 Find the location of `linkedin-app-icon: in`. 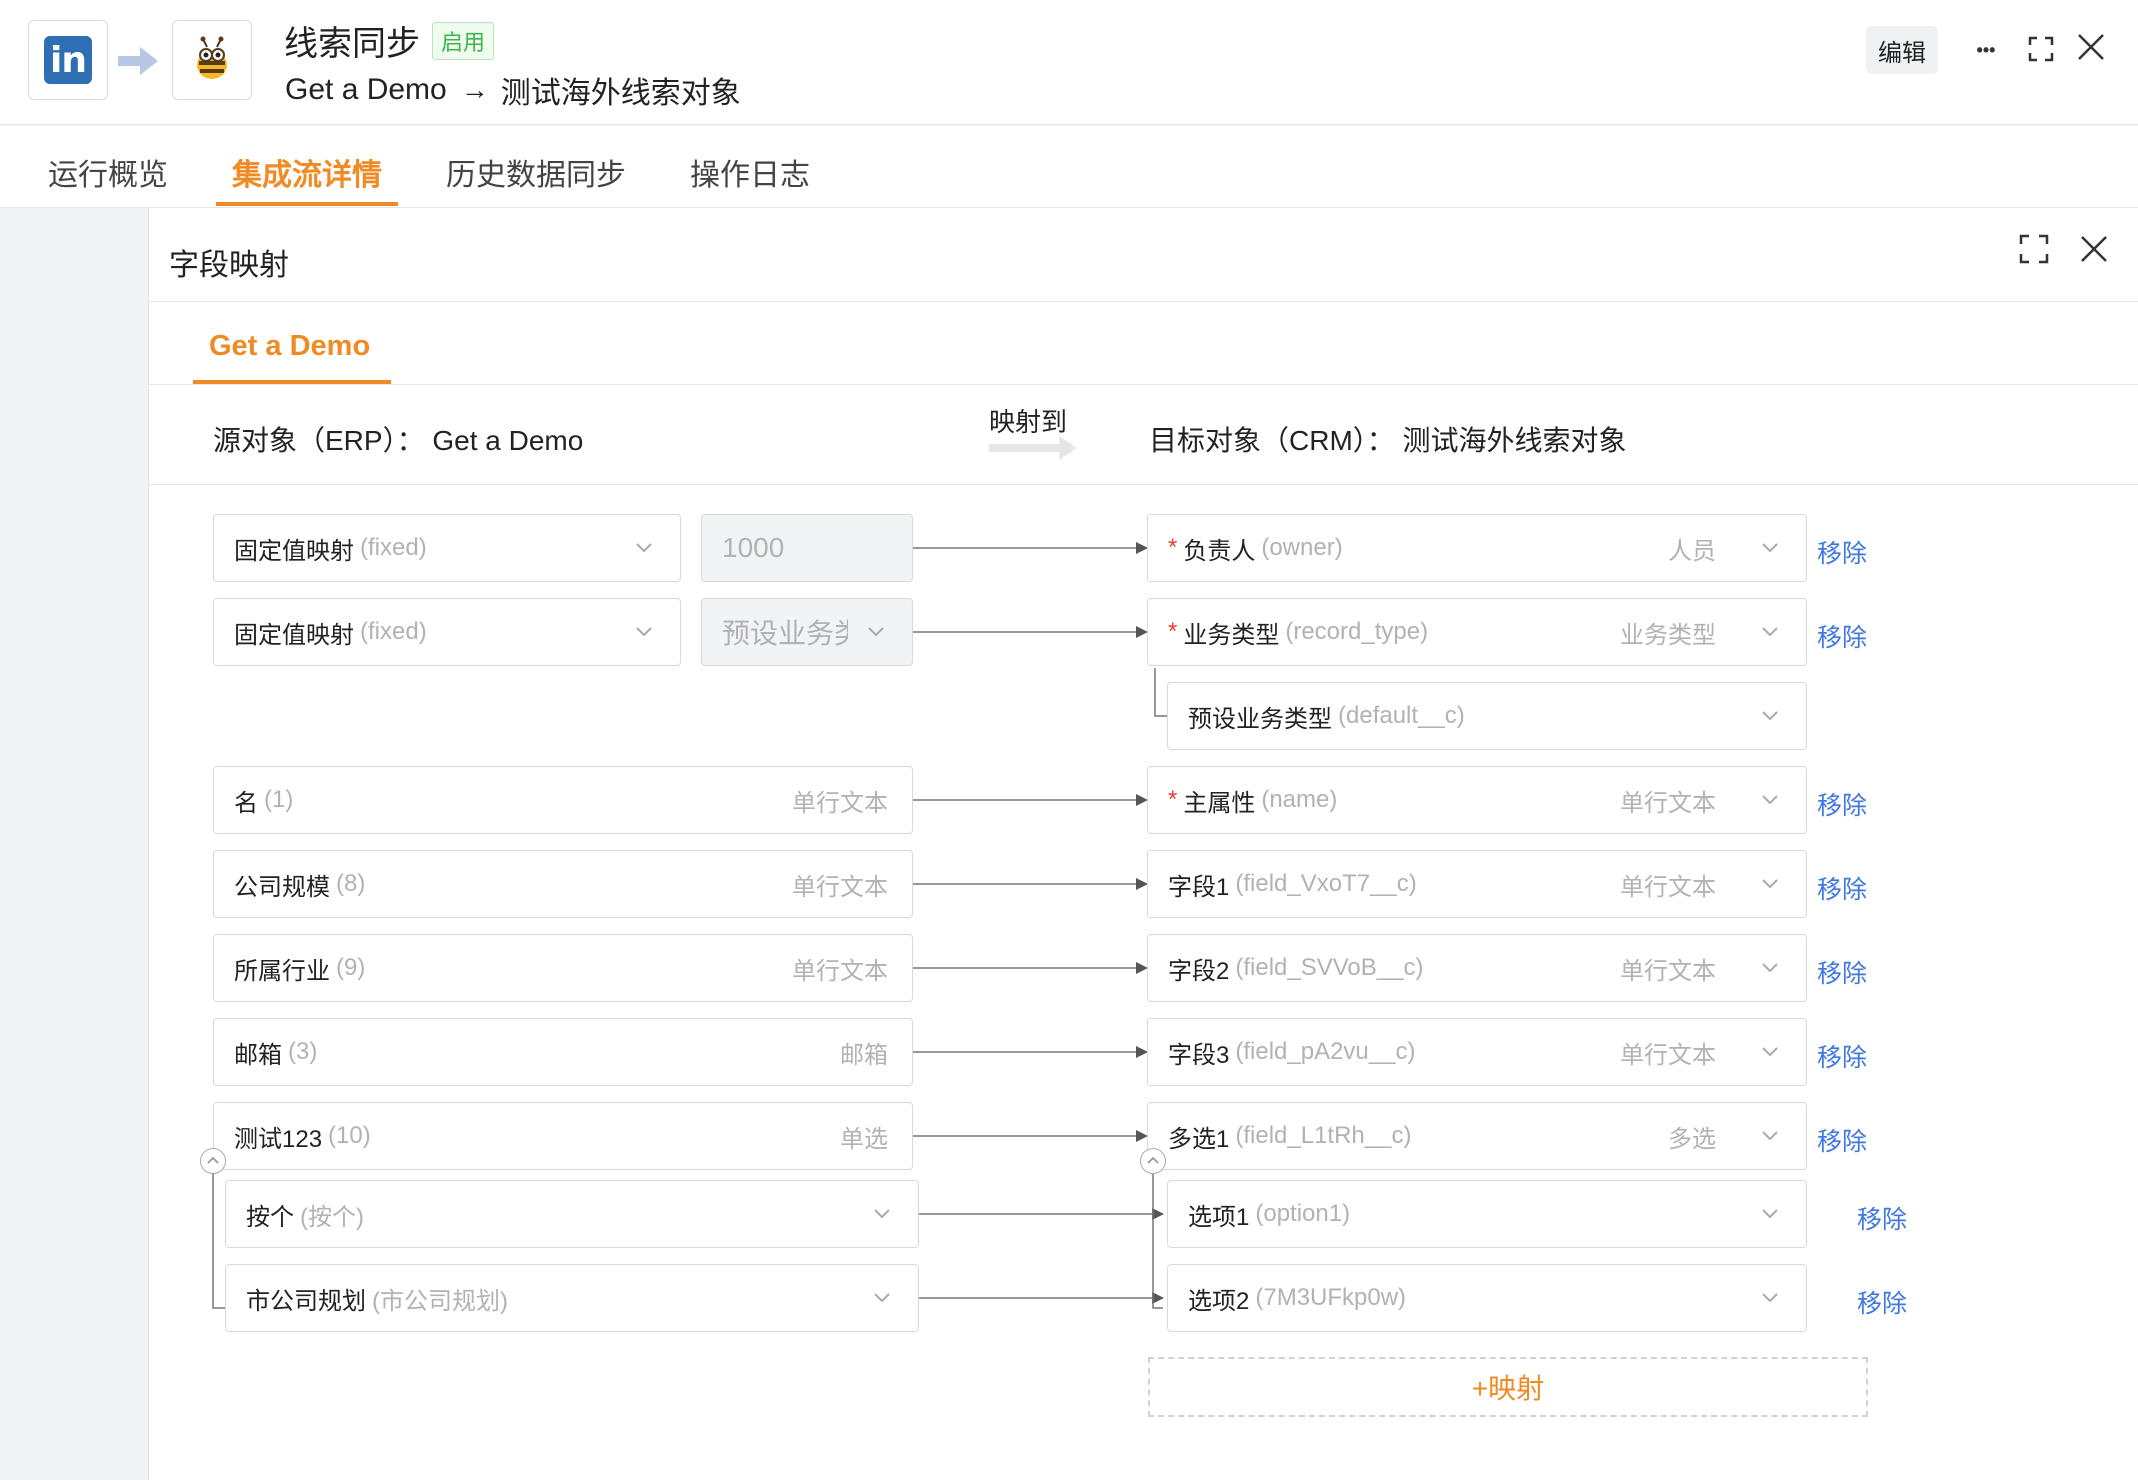

linkedin-app-icon: in is located at coordinates (68, 60).